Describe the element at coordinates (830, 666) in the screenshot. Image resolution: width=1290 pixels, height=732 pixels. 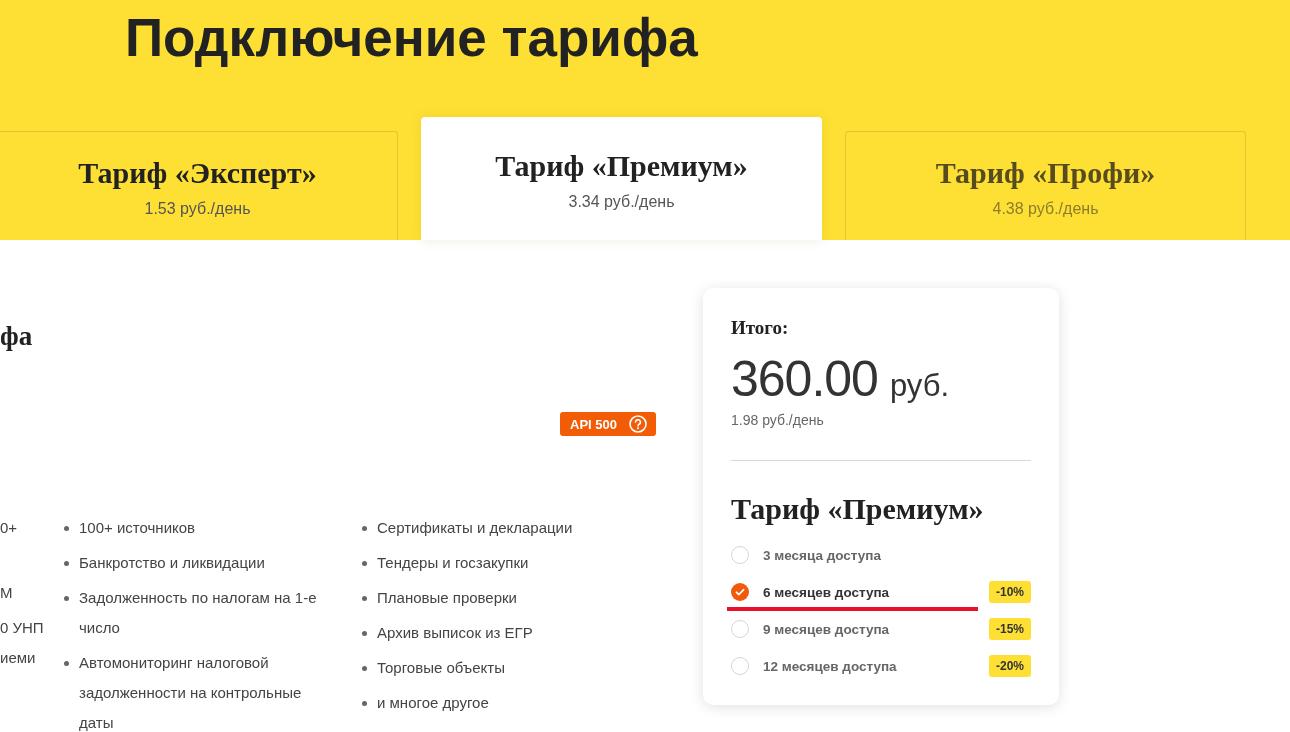
I see `option-label: 12 месяцев доступа` at that location.